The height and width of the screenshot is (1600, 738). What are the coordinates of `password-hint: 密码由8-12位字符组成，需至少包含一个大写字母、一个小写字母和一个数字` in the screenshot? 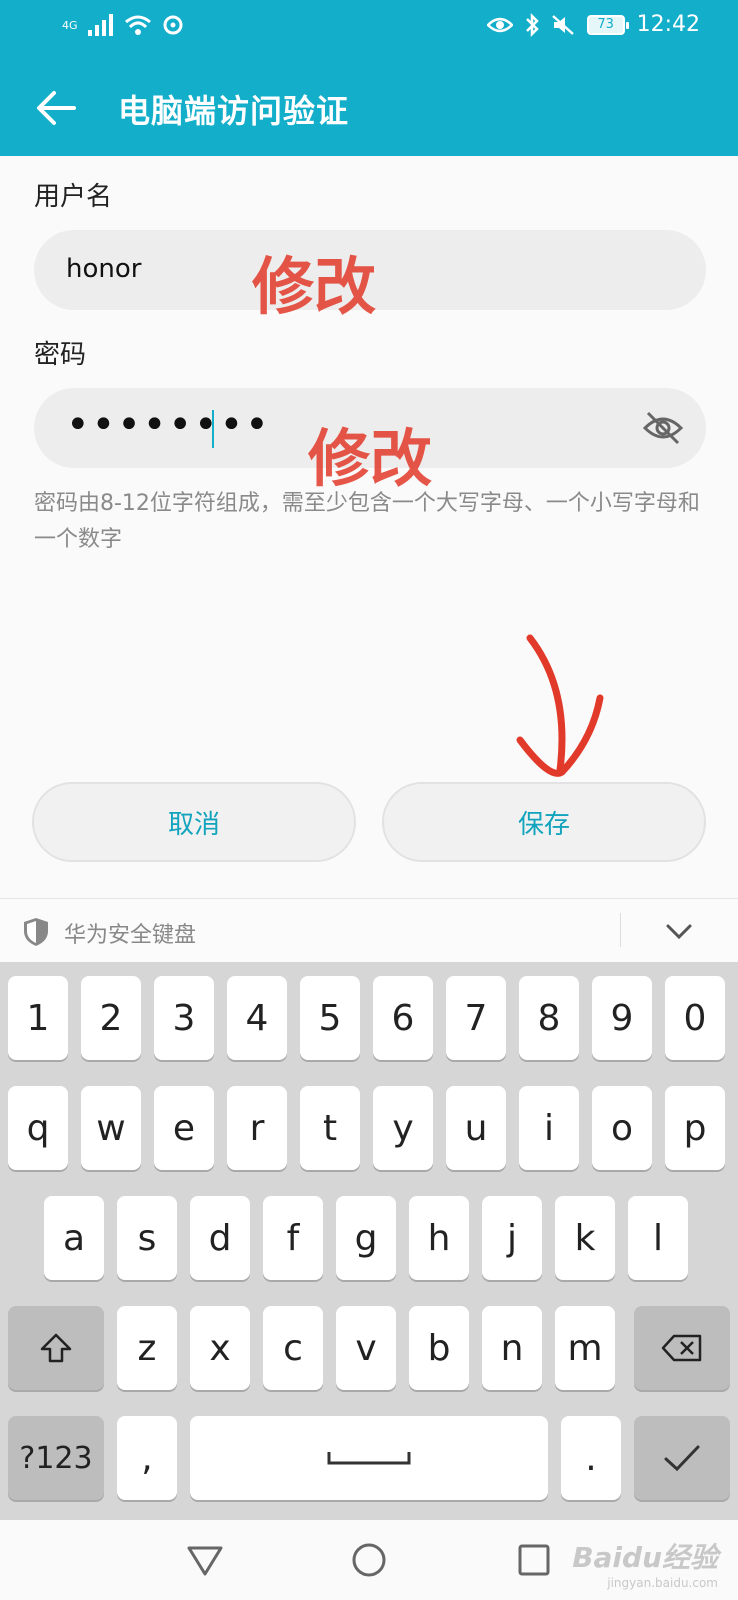 It's located at (367, 521).